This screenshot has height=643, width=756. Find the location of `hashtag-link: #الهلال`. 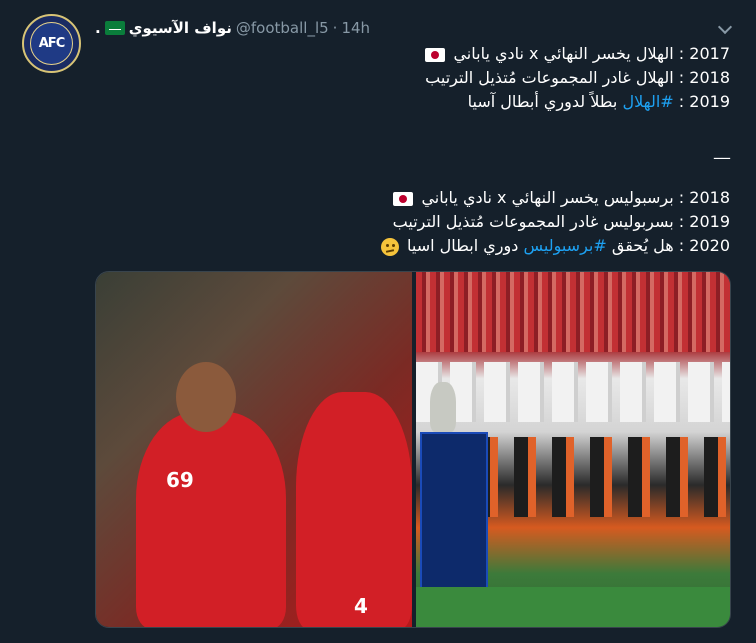

hashtag-link: #الهلال is located at coordinates (647, 101).